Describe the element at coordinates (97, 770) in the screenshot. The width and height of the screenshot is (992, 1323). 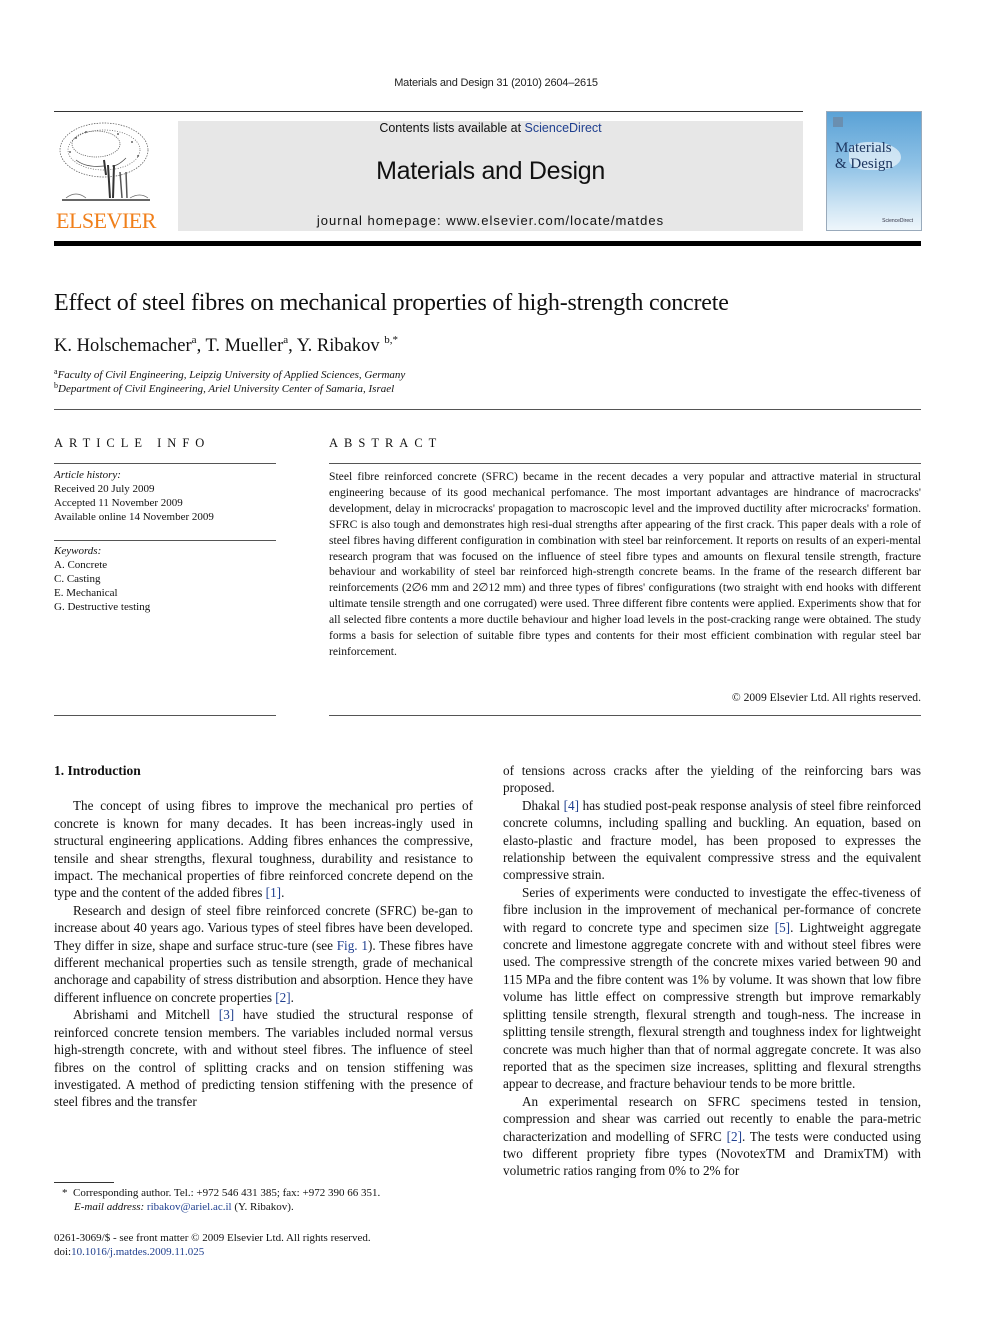
I see `section-heading: 1. Introduction` at that location.